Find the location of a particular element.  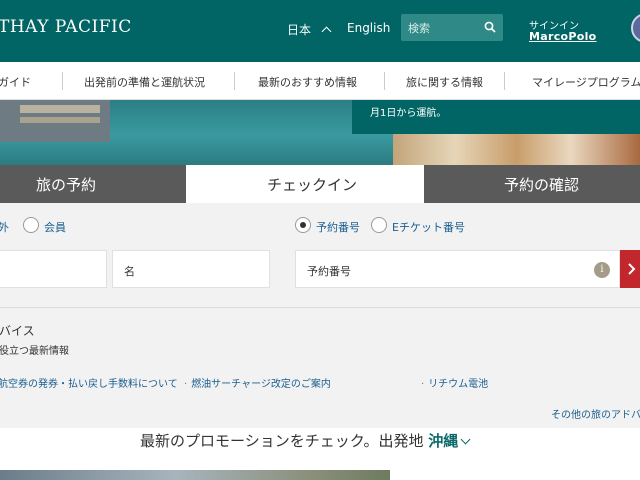

booking-reference-placeholder: 予約番号 is located at coordinates (329, 271).